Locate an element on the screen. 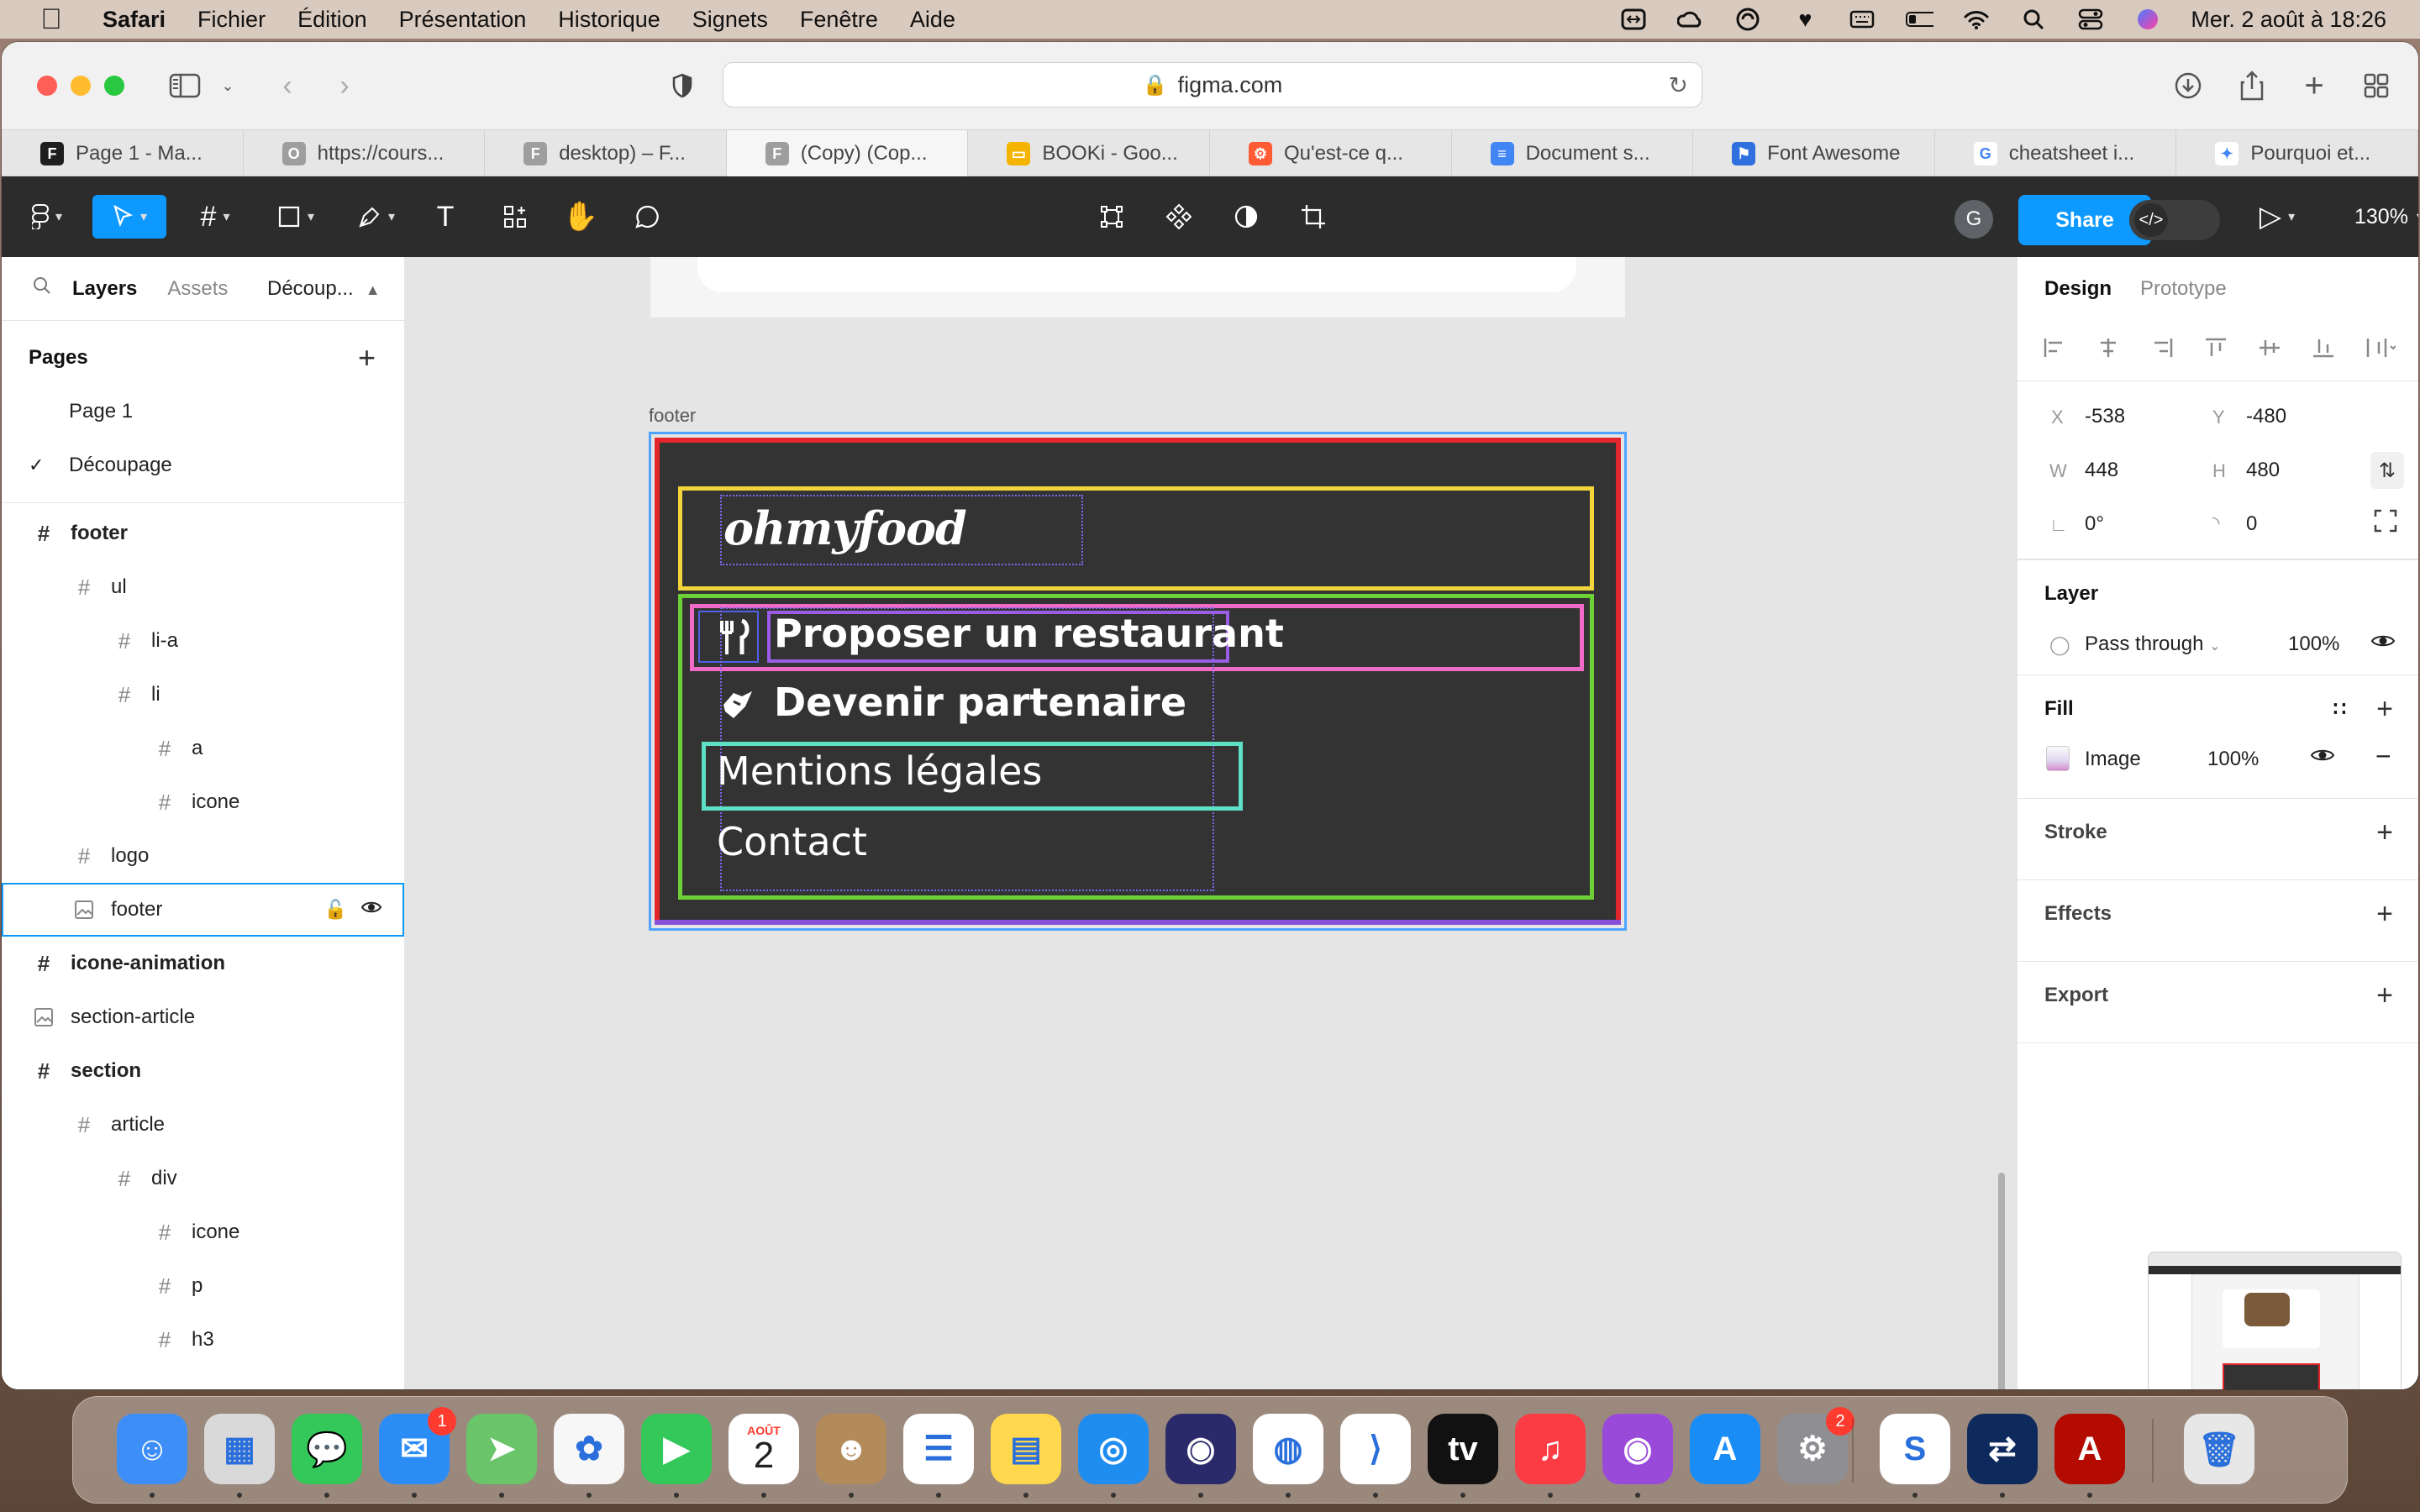 This screenshot has width=2420, height=1512. figma-main-menu-icon: ▾ is located at coordinates (47, 217).